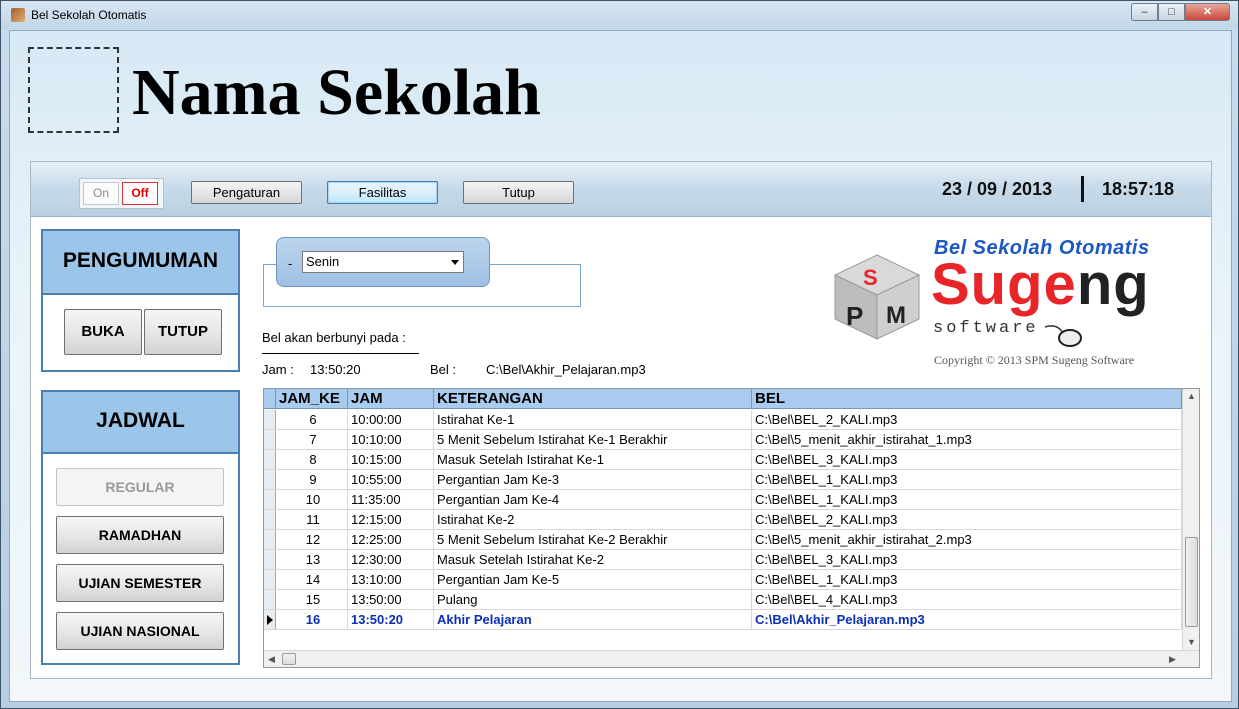 The width and height of the screenshot is (1239, 709). What do you see at coordinates (289, 659) in the screenshot?
I see `horizontal-scroll-thumb` at bounding box center [289, 659].